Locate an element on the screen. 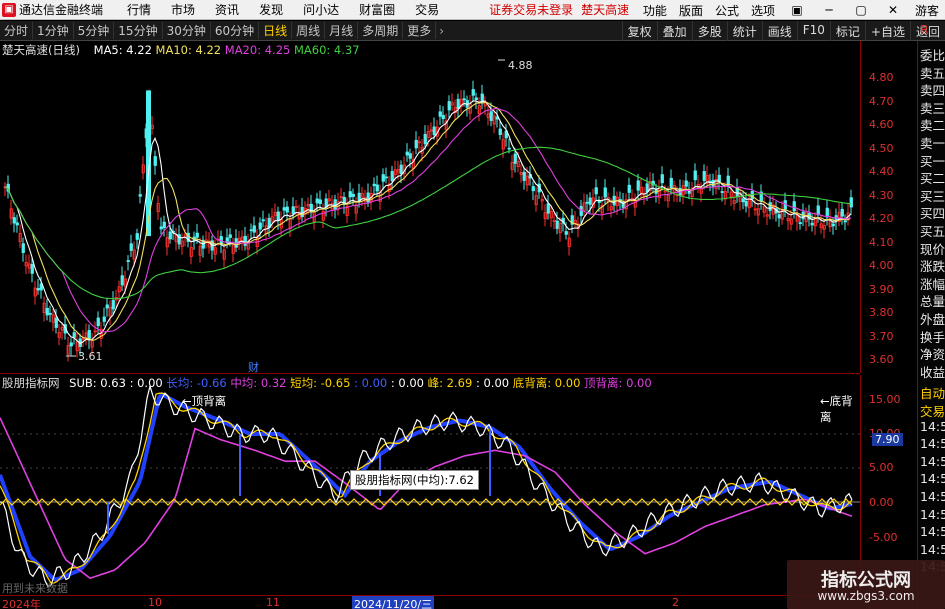  menu-market: 市场 is located at coordinates (183, 9).